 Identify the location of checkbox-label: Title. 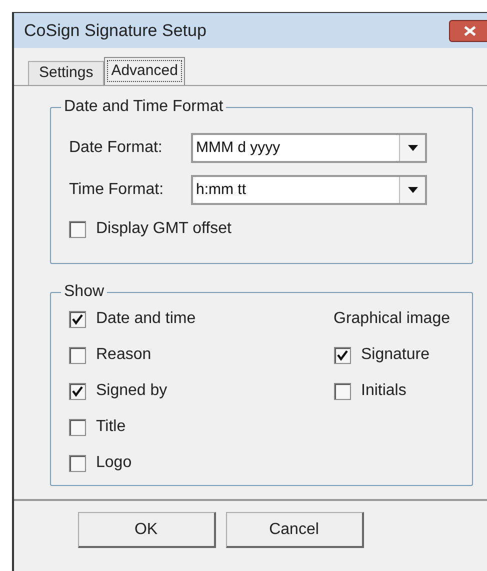
(111, 427).